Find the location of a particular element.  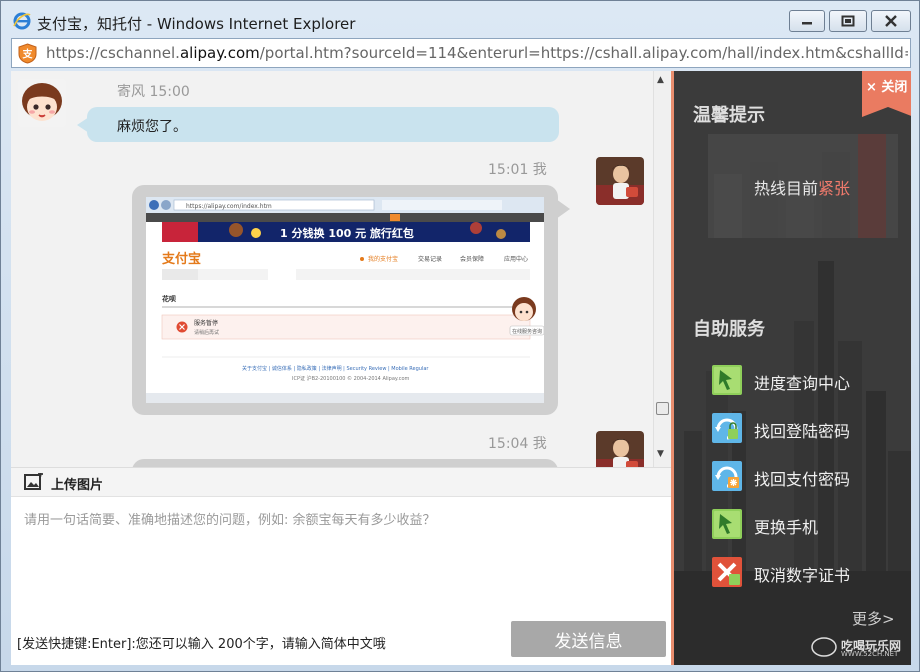

hotline-status-value: 紧张 is located at coordinates (834, 188).